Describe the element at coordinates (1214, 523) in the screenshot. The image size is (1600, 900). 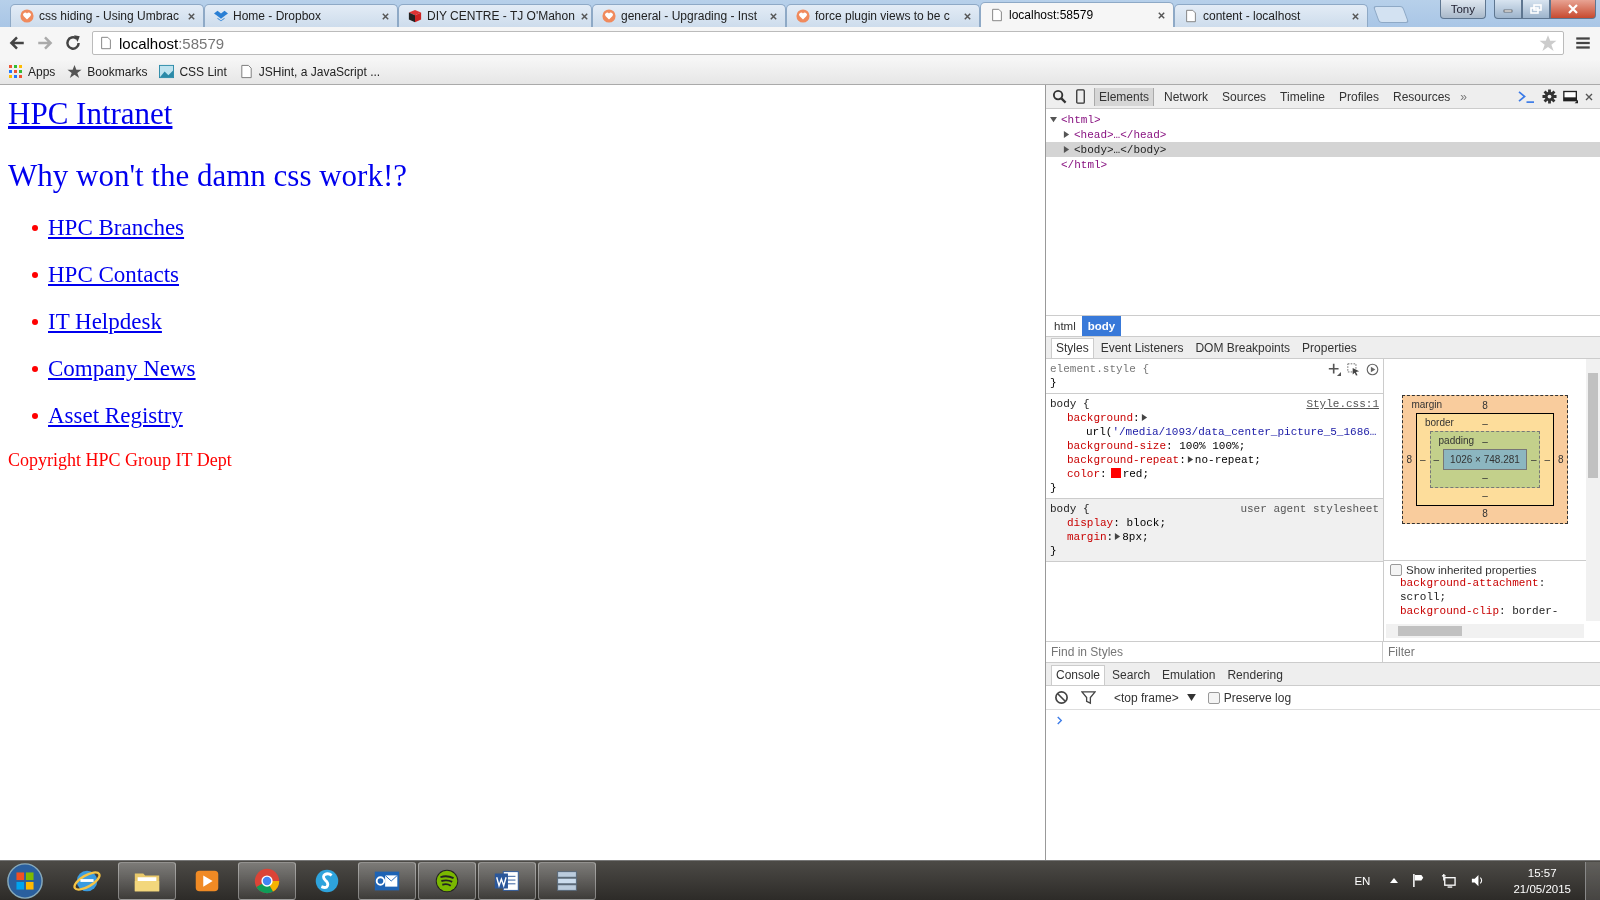
I see `css-declaration: display: block;` at that location.